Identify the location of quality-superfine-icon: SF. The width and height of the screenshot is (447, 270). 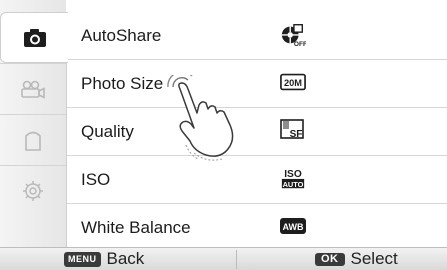
(293, 130).